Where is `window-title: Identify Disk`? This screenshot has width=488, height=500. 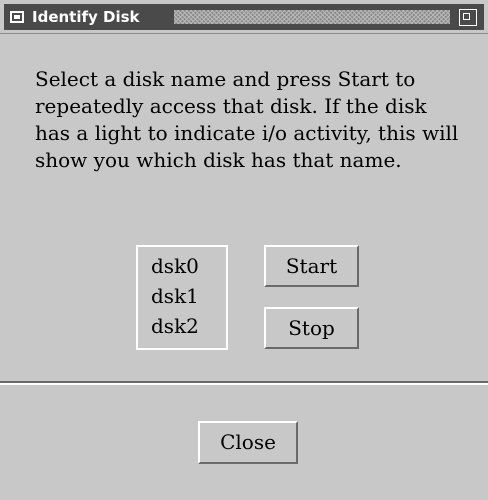 window-title: Identify Disk is located at coordinates (86, 17).